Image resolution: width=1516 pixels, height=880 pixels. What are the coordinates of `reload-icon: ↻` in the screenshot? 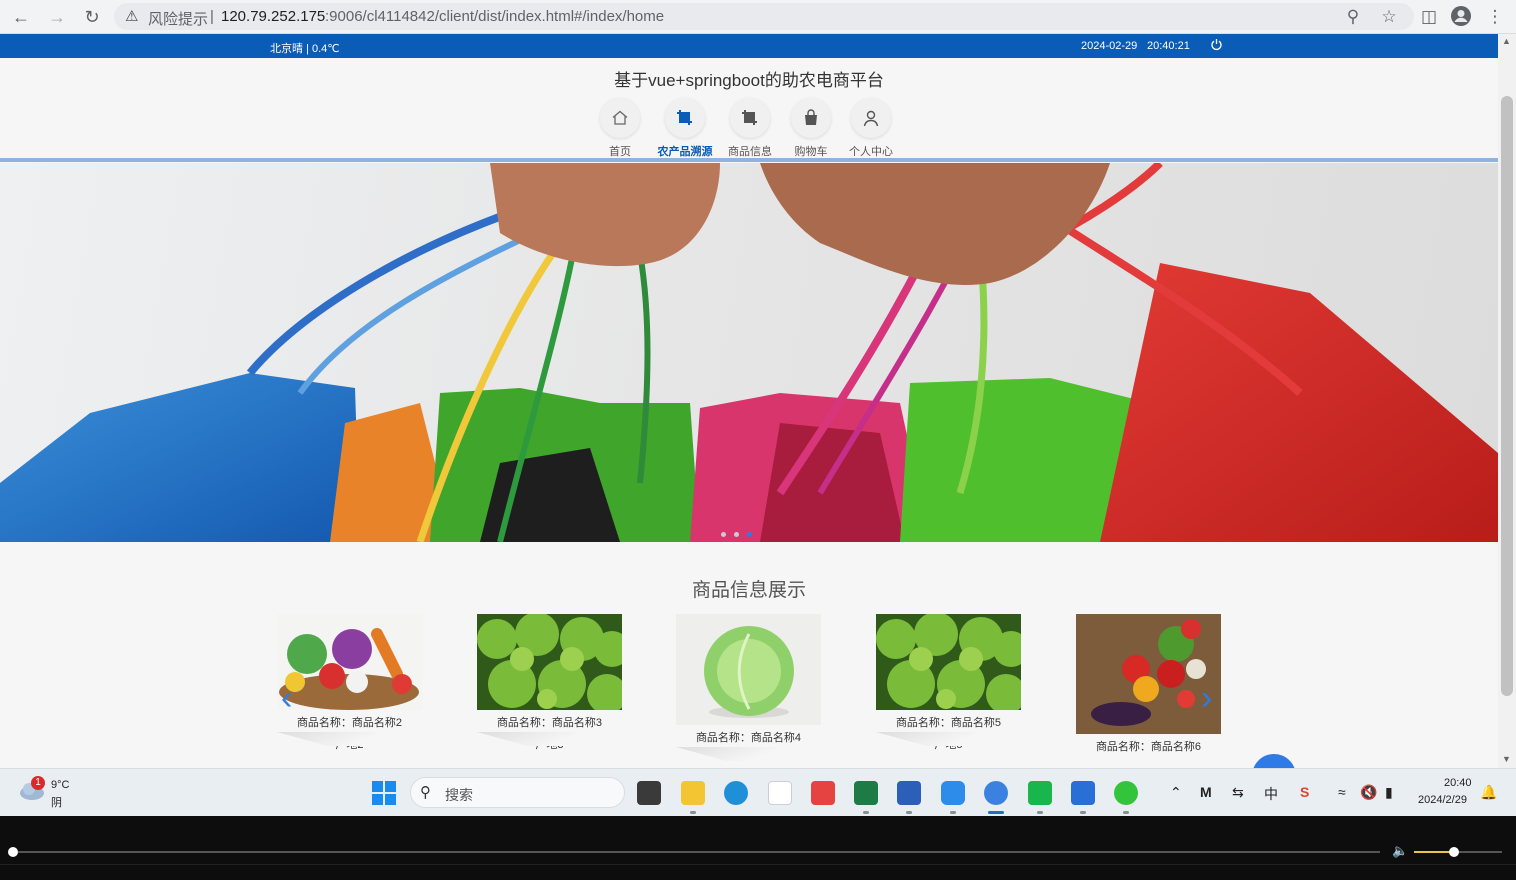 It's located at (92, 17).